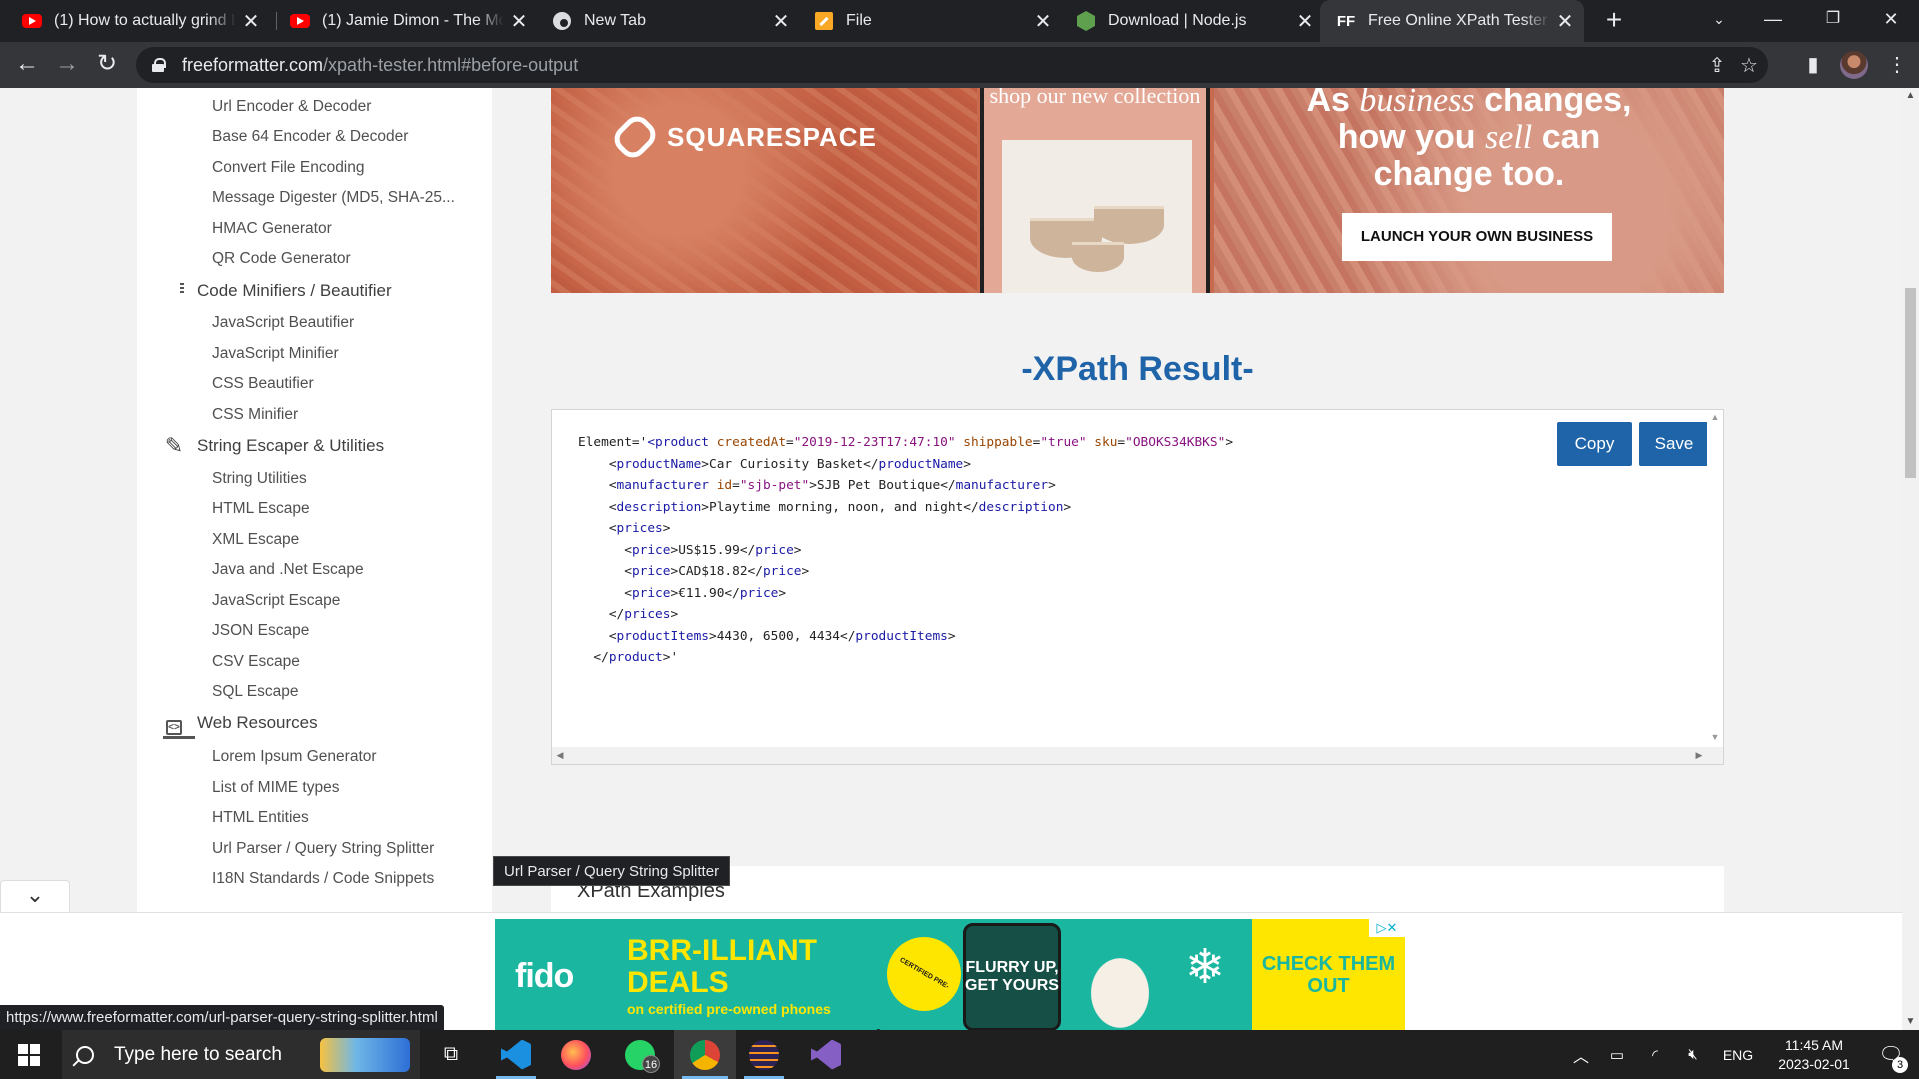  I want to click on taskbar-chrome, so click(705, 1054).